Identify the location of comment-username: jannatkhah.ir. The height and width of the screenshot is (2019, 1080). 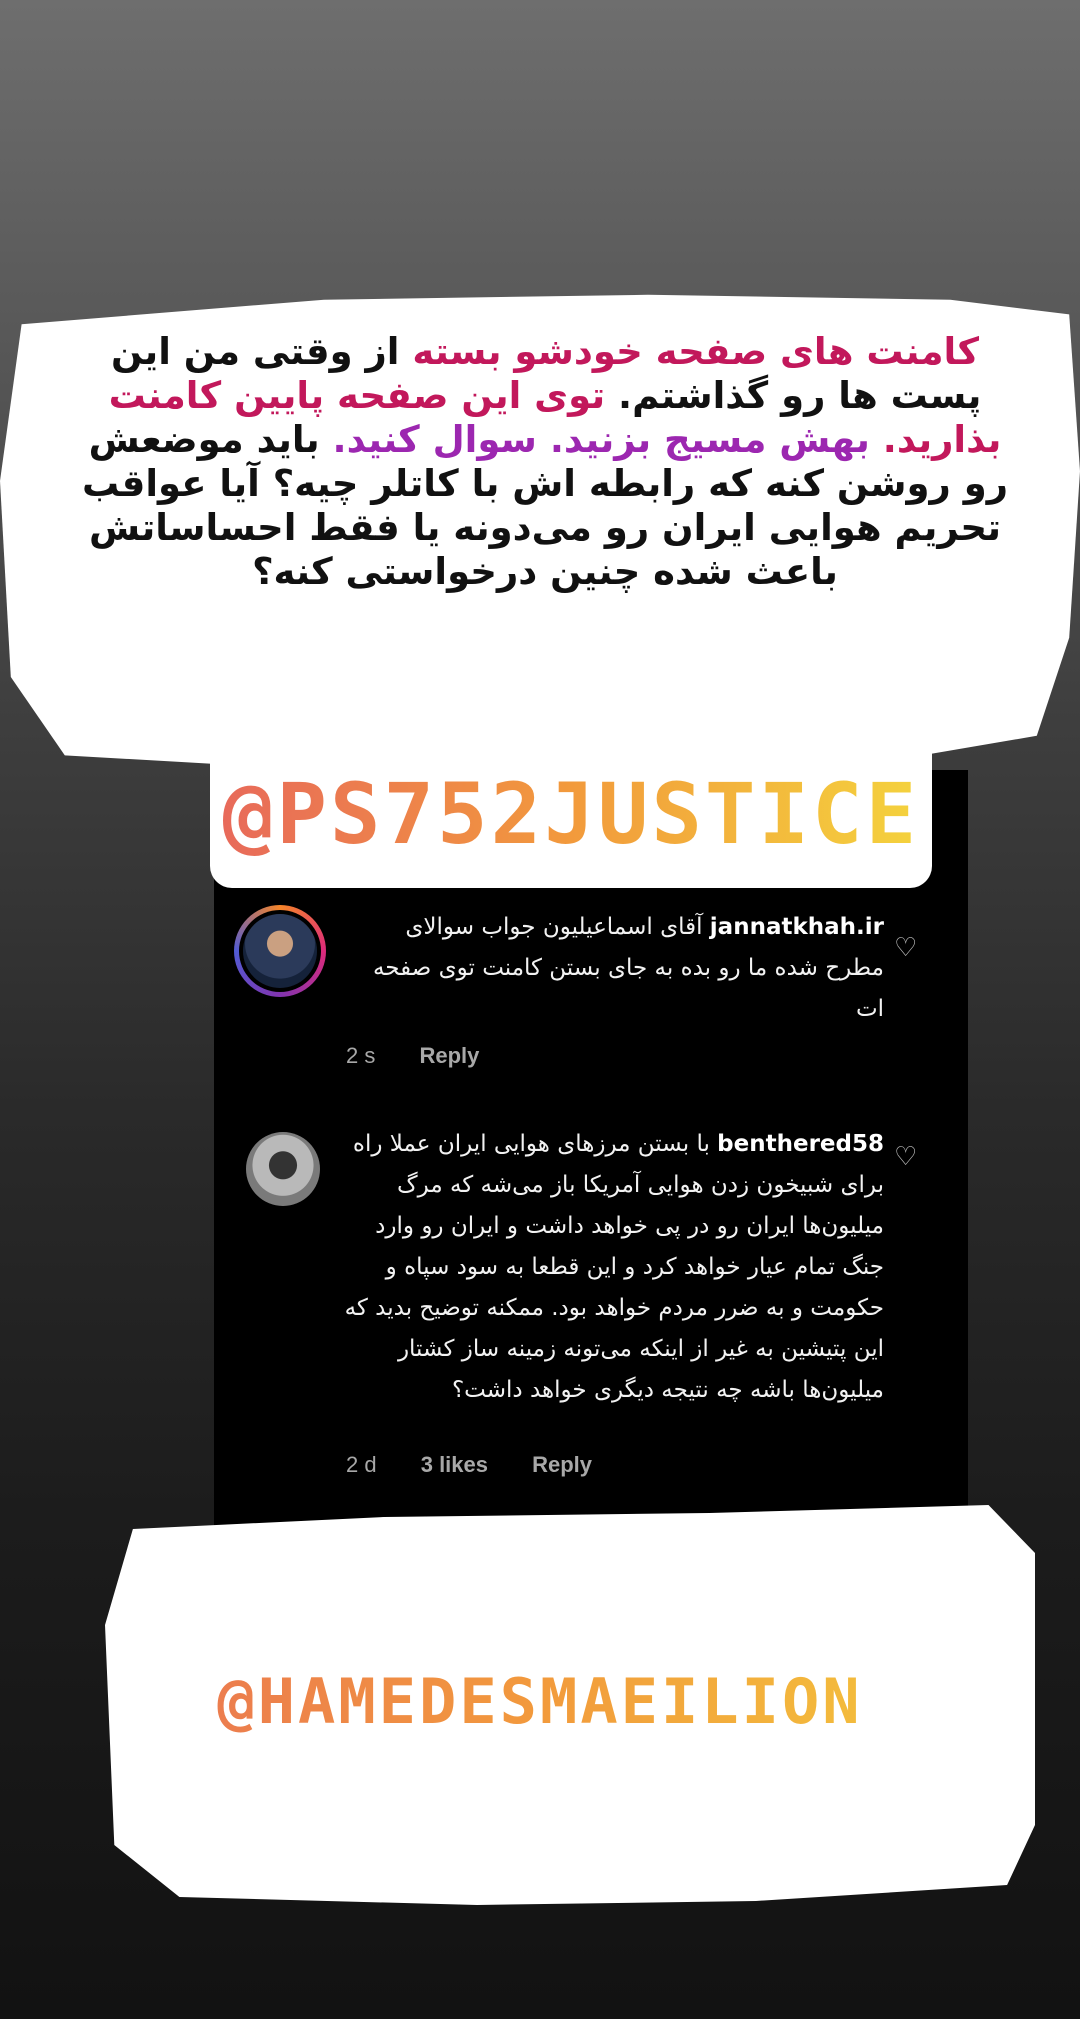
(797, 927).